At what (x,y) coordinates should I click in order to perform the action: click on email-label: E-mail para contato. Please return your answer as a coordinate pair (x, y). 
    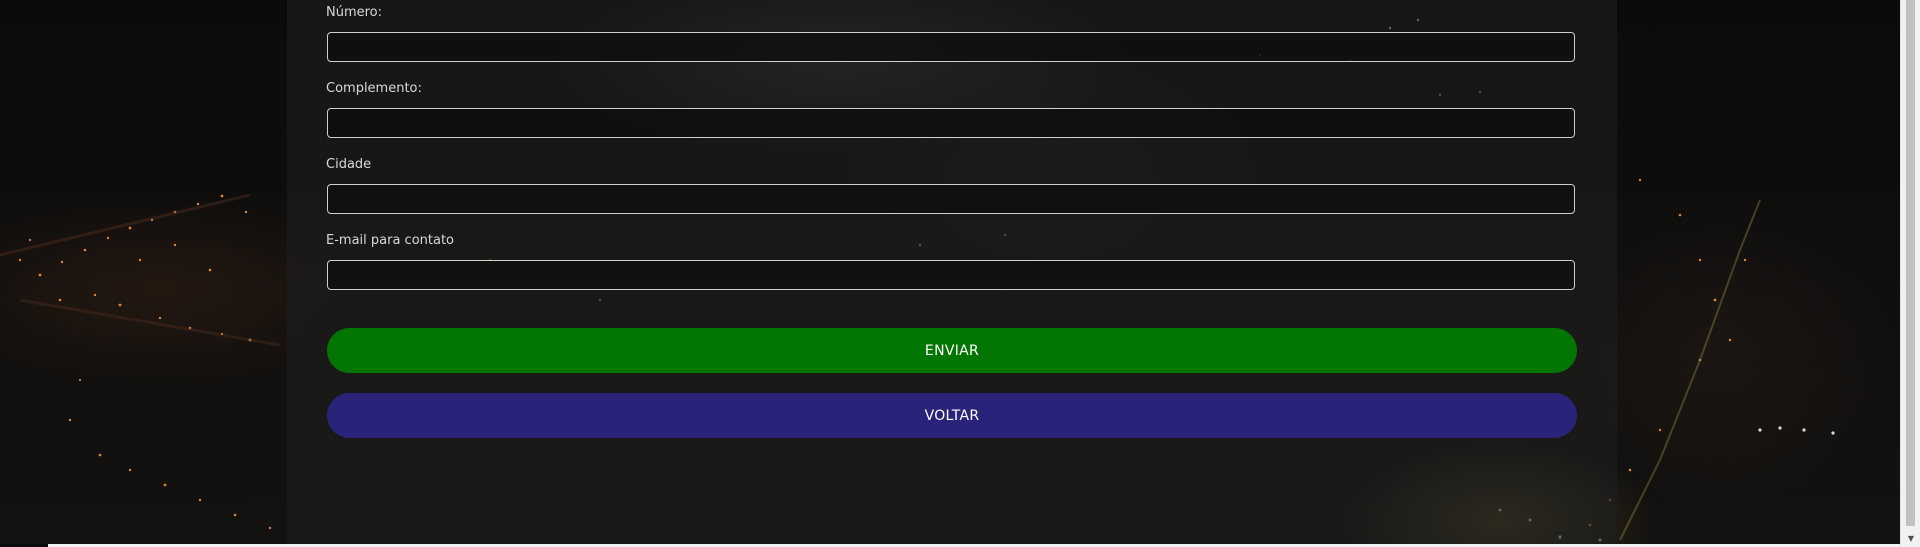
    Looking at the image, I should click on (390, 240).